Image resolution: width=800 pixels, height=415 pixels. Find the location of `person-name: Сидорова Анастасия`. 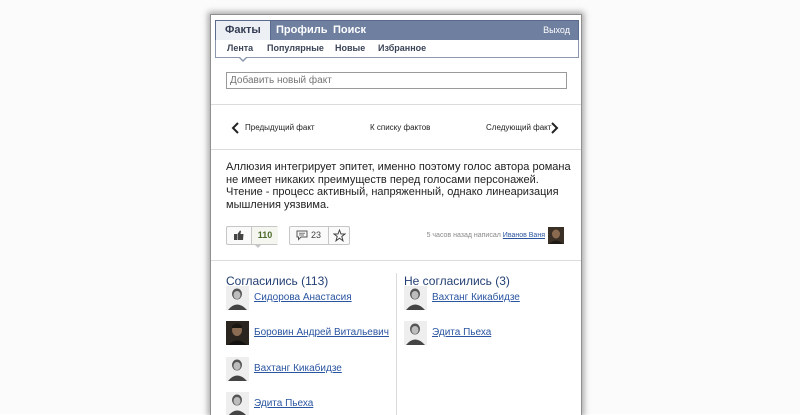

person-name: Сидорова Анастасия is located at coordinates (303, 298).